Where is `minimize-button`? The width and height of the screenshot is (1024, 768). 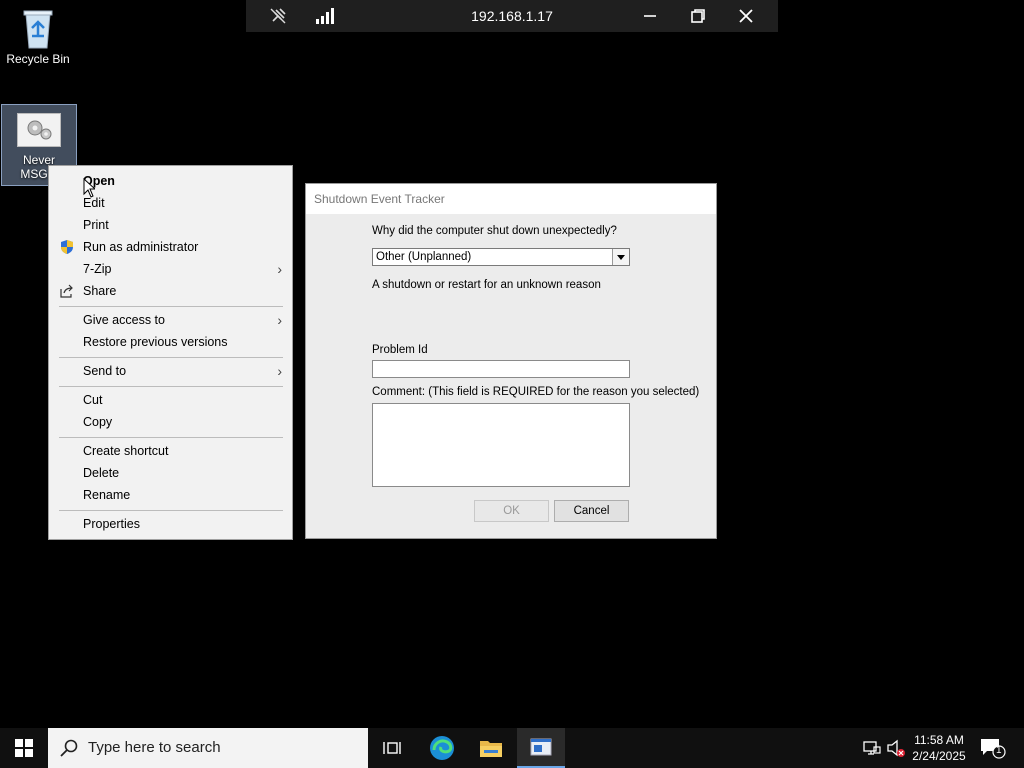
minimize-button is located at coordinates (650, 16).